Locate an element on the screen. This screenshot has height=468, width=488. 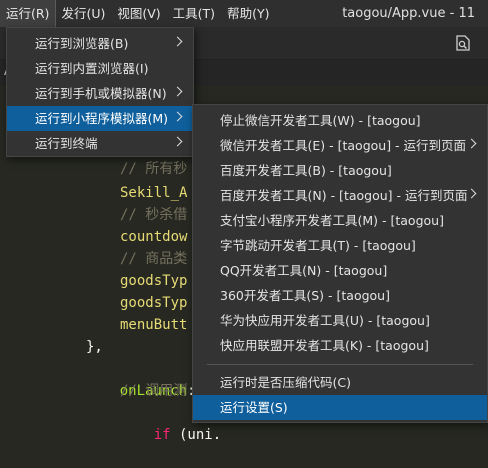
menu-item-label: 运行到浏览器(B) is located at coordinates (82, 43).